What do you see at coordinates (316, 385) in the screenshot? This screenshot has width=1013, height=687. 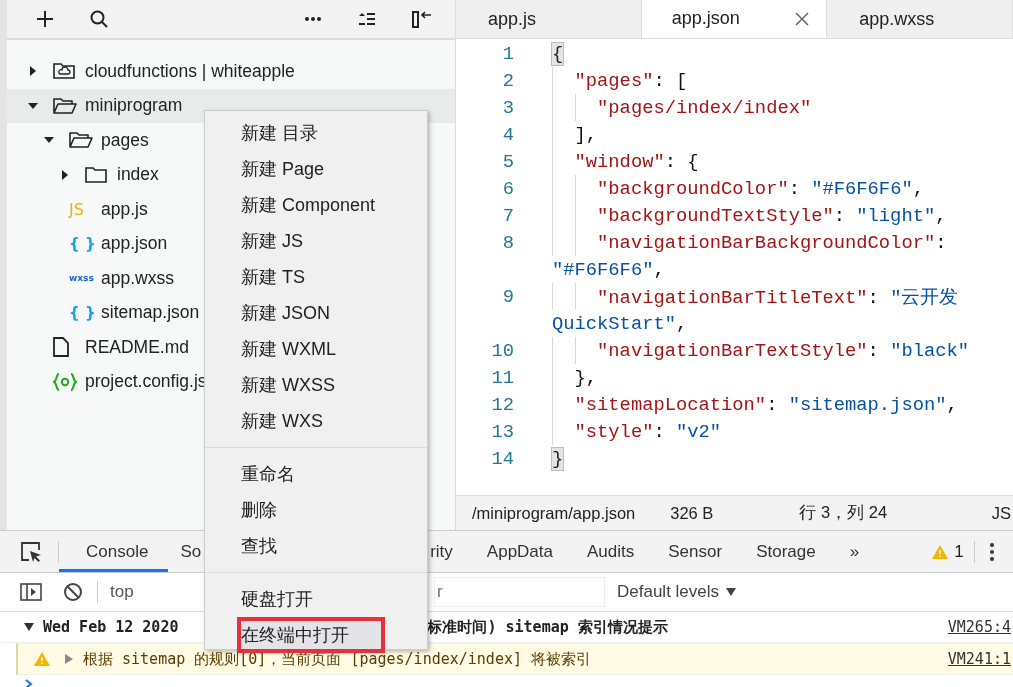 I see `menu-item: 新建 WXSS` at bounding box center [316, 385].